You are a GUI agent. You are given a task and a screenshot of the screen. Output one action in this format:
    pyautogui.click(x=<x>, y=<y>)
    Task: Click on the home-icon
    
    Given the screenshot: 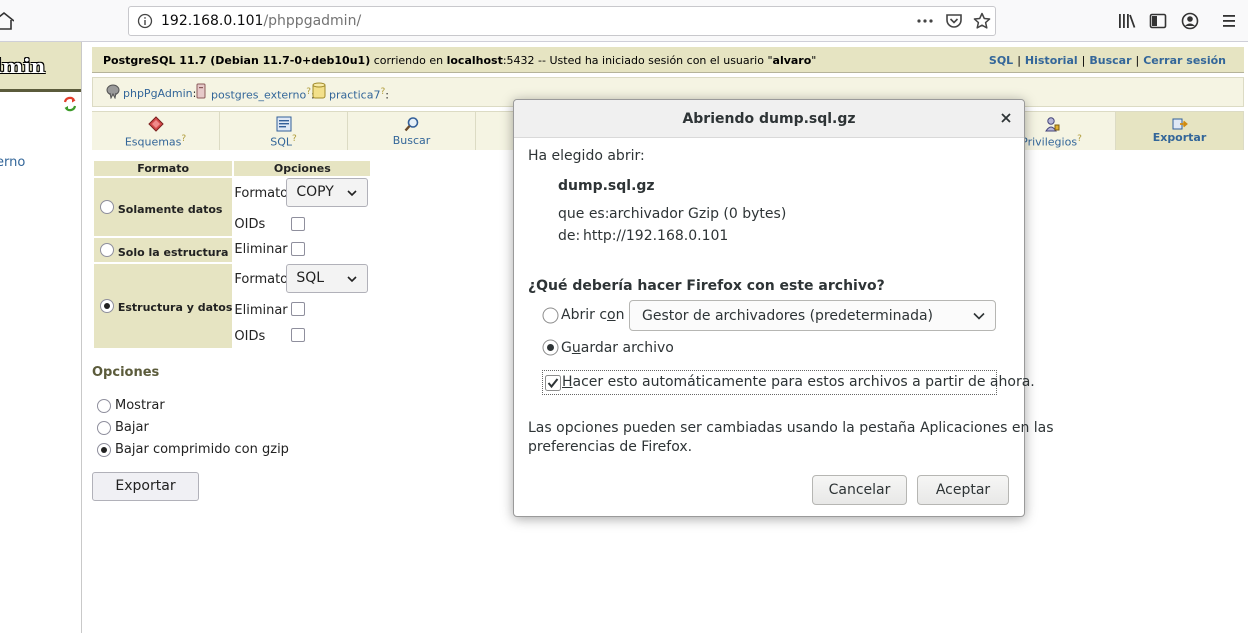 What is the action you would take?
    pyautogui.click(x=7, y=21)
    